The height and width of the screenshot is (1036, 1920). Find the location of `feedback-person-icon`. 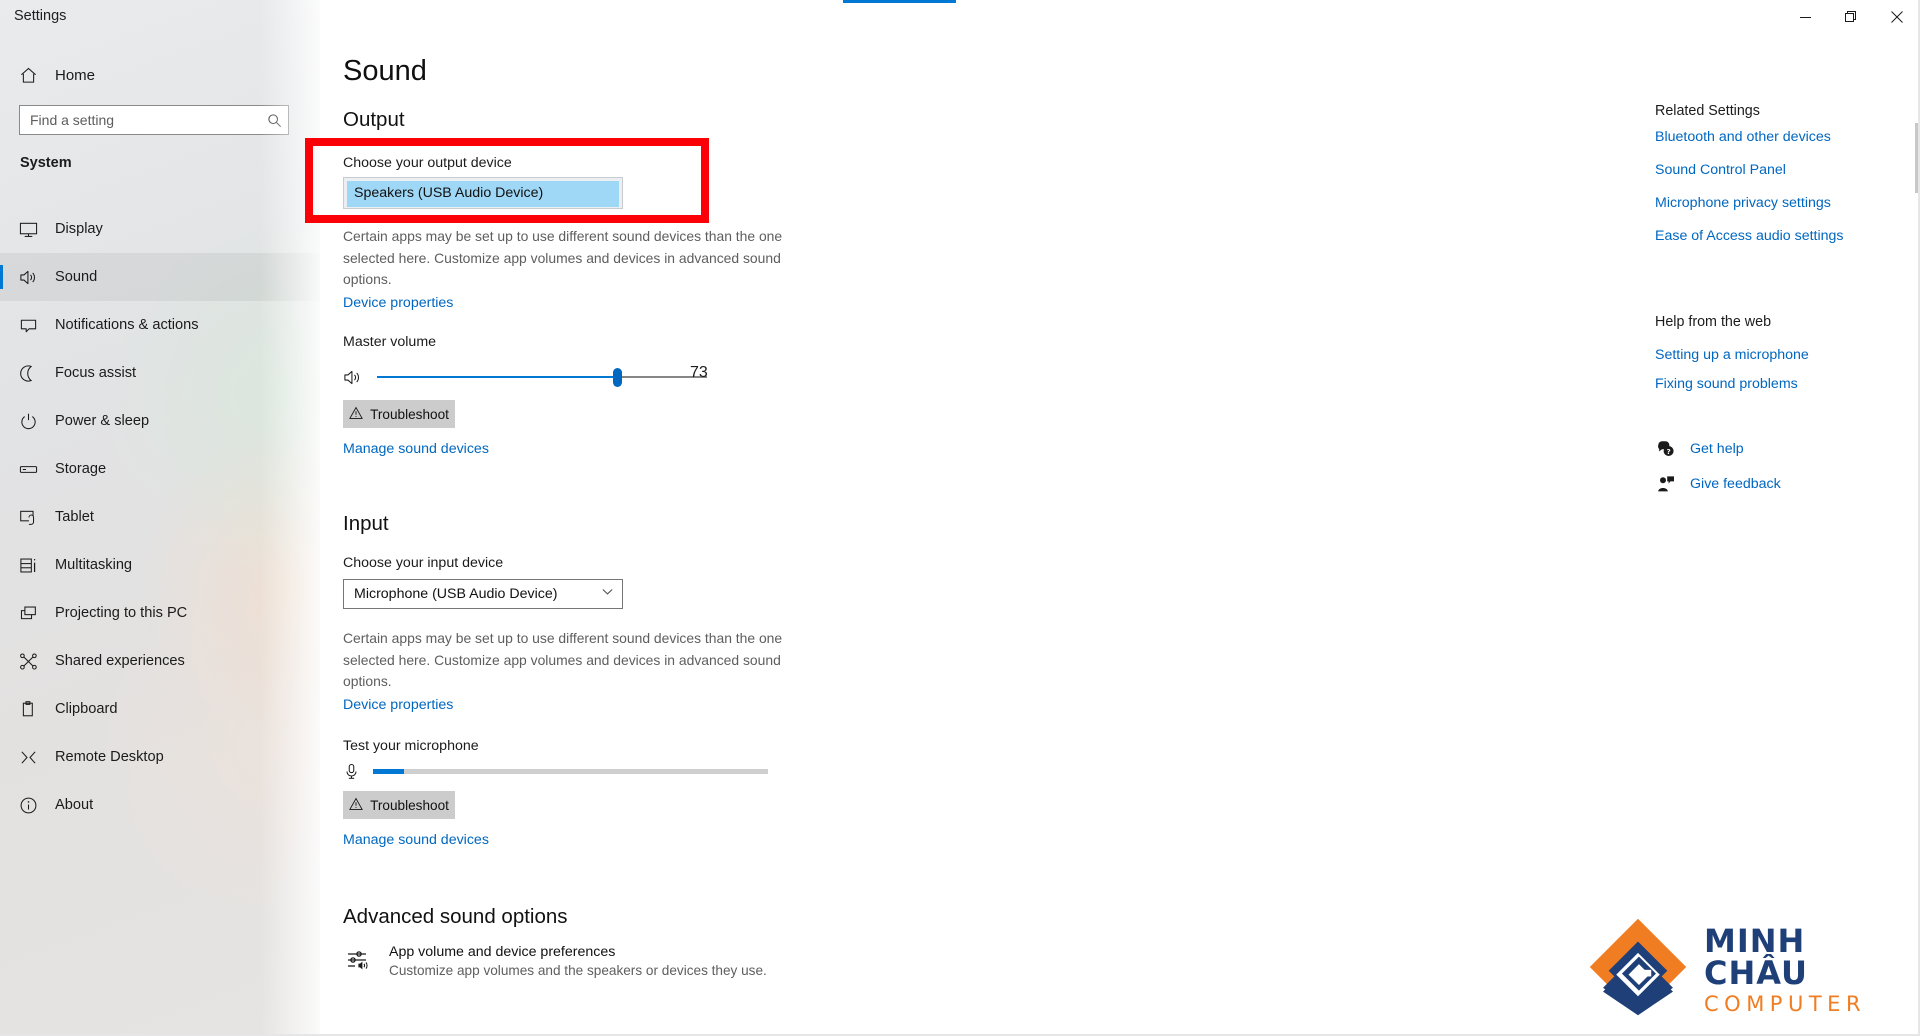

feedback-person-icon is located at coordinates (1666, 484).